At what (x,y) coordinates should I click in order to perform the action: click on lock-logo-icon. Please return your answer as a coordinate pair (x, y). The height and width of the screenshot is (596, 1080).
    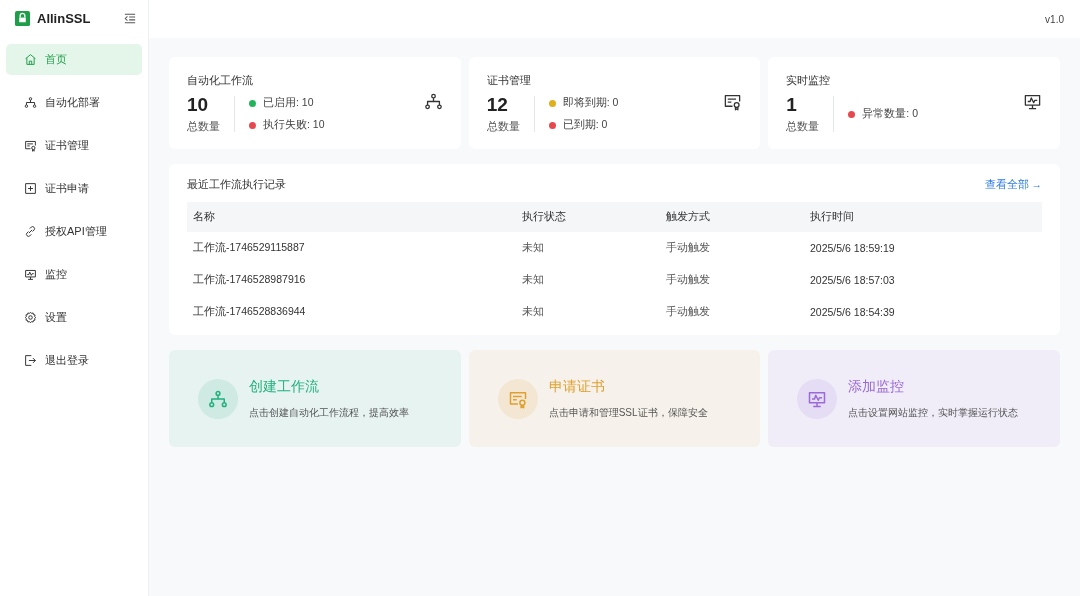
    Looking at the image, I should click on (22, 18).